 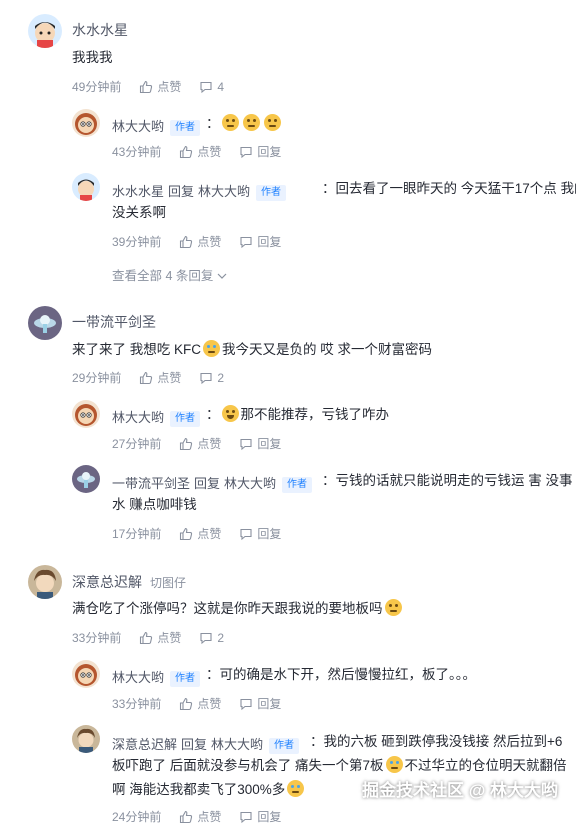 What do you see at coordinates (459, 790) in the screenshot?
I see `watermark: 掘金技术社区 @ 林大大哟` at bounding box center [459, 790].